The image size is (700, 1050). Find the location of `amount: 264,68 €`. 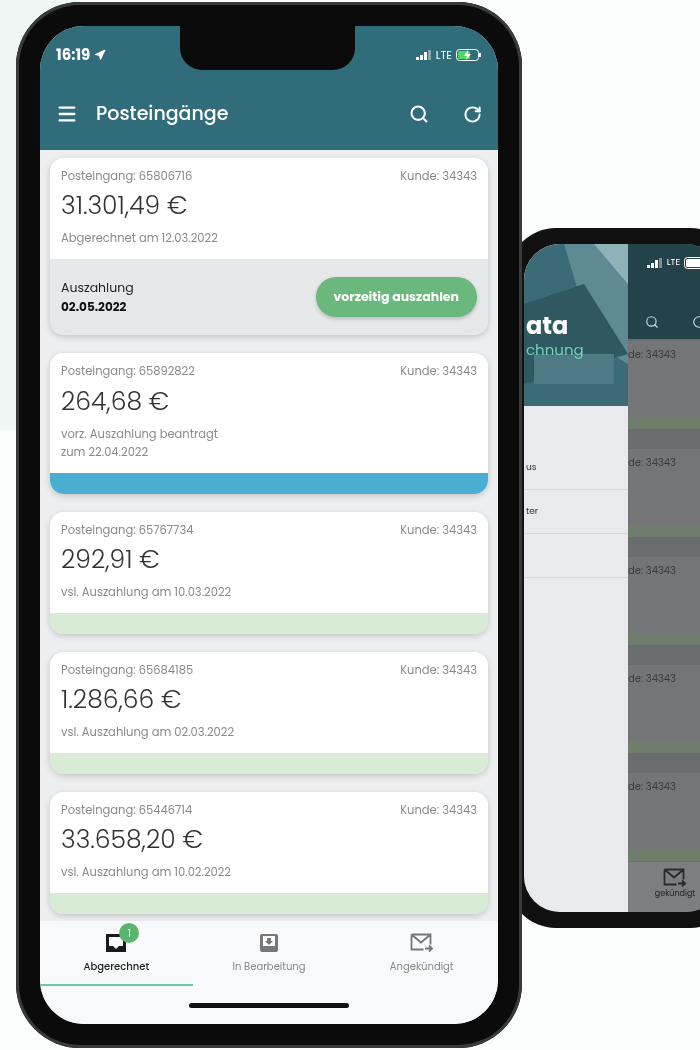

amount: 264,68 € is located at coordinates (116, 401).